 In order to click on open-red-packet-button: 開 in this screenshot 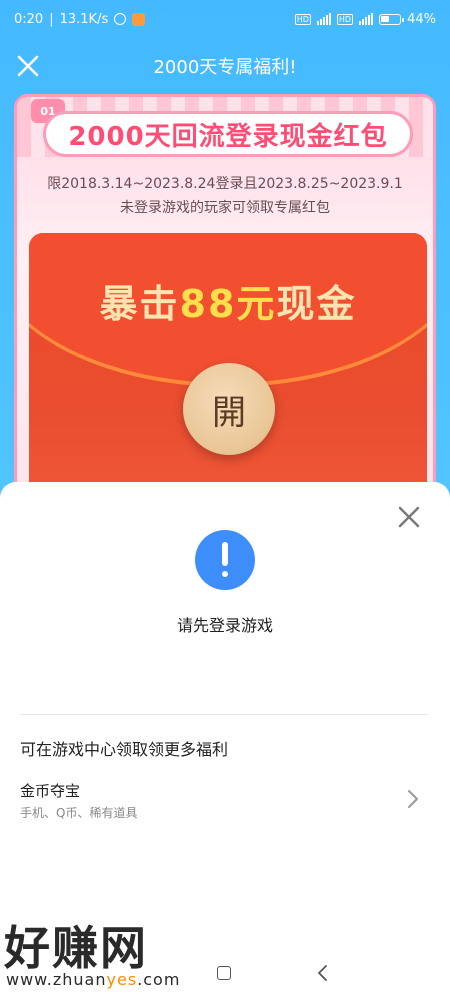, I will do `click(229, 409)`.